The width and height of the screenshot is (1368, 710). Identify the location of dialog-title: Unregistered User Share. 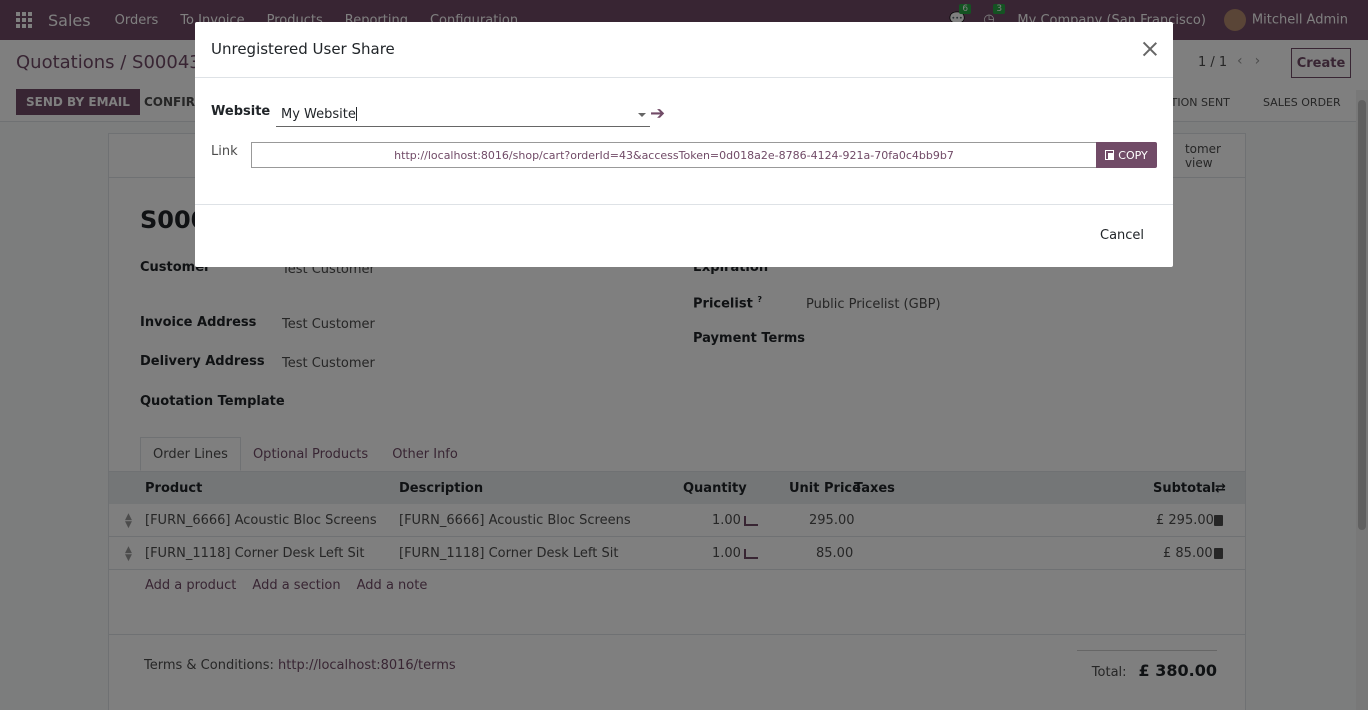
(303, 49).